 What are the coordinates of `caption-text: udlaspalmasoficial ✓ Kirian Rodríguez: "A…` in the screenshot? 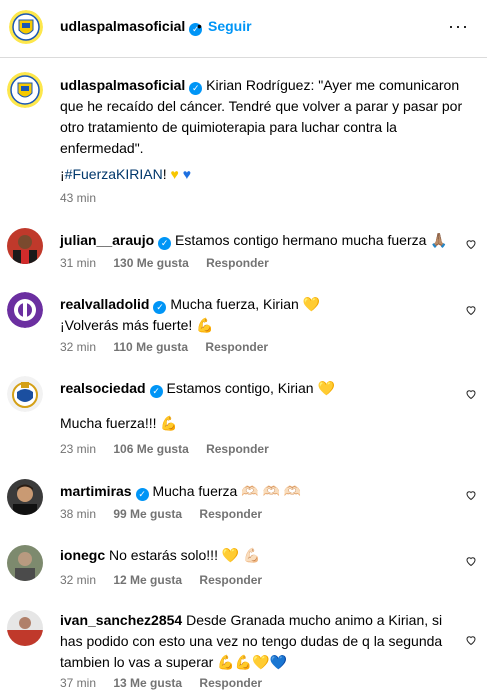 It's located at (262, 117).